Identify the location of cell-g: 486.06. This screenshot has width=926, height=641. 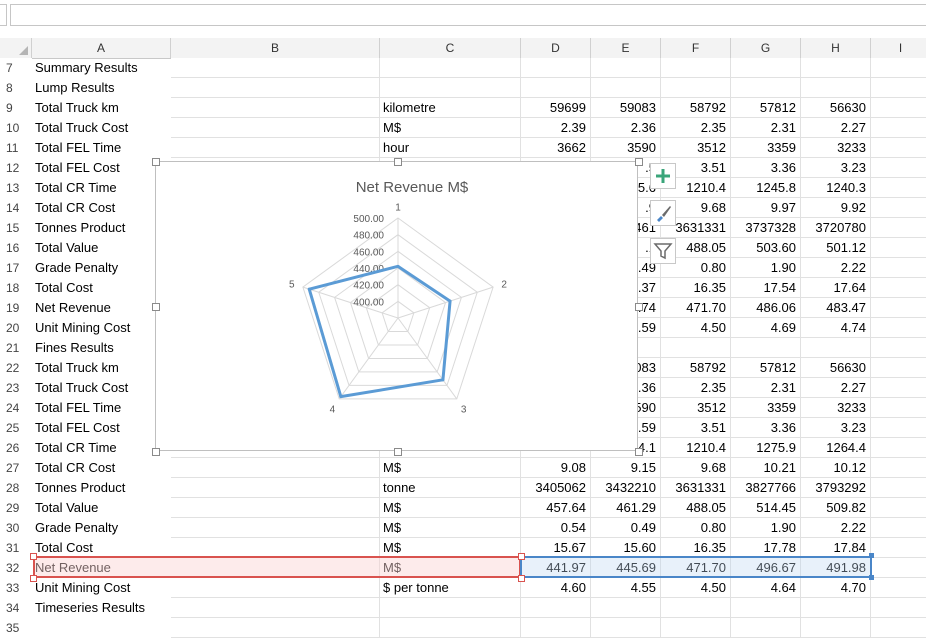
(766, 308).